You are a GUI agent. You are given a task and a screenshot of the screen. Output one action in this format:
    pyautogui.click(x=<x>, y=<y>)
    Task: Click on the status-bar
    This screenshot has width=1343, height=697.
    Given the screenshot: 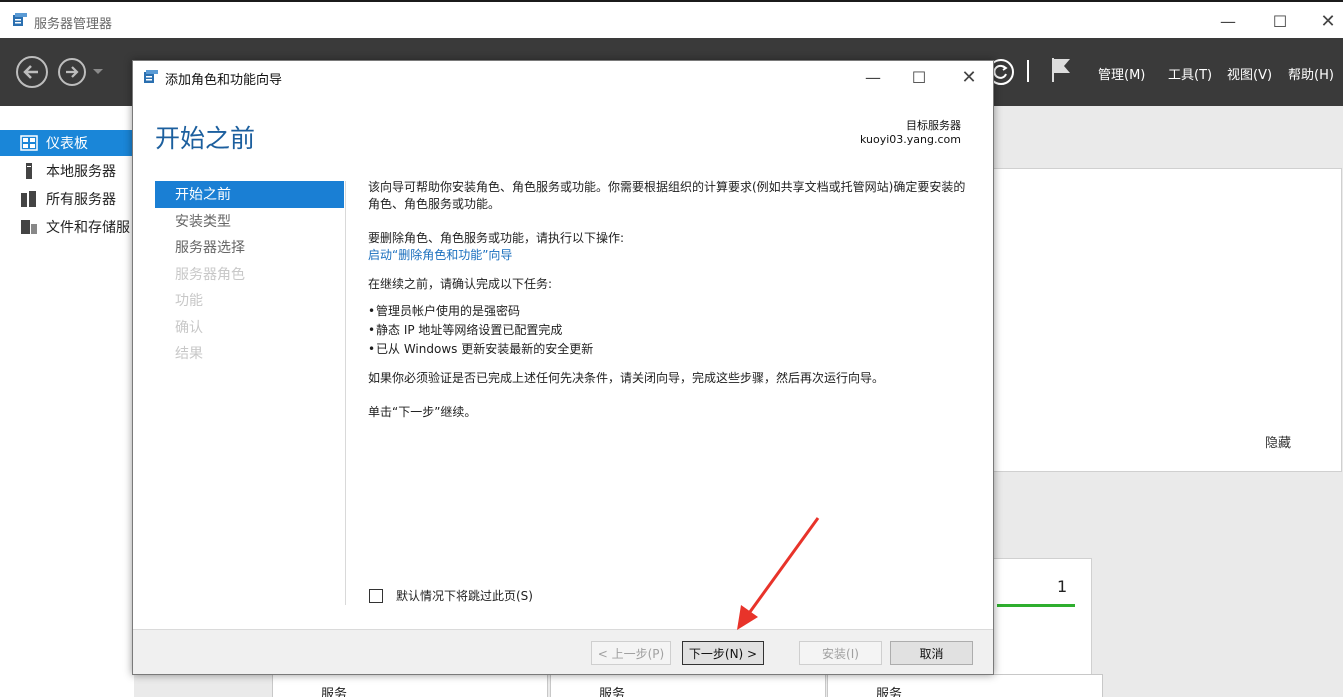 What is the action you would take?
    pyautogui.click(x=1036, y=605)
    